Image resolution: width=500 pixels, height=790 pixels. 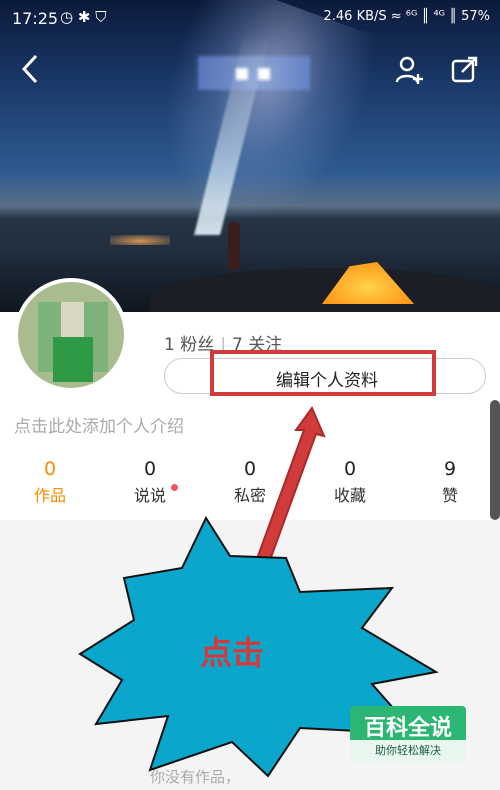 I want to click on watermark-subtitle: 助你轻松解决, so click(x=408, y=751).